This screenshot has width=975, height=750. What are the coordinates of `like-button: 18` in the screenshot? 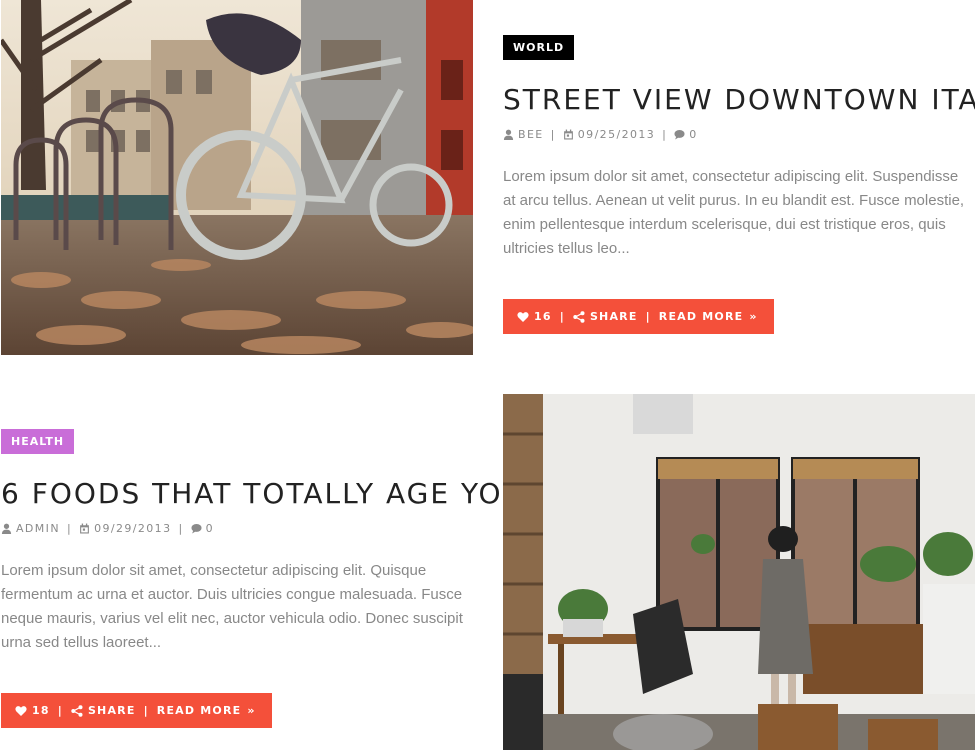 It's located at (32, 710).